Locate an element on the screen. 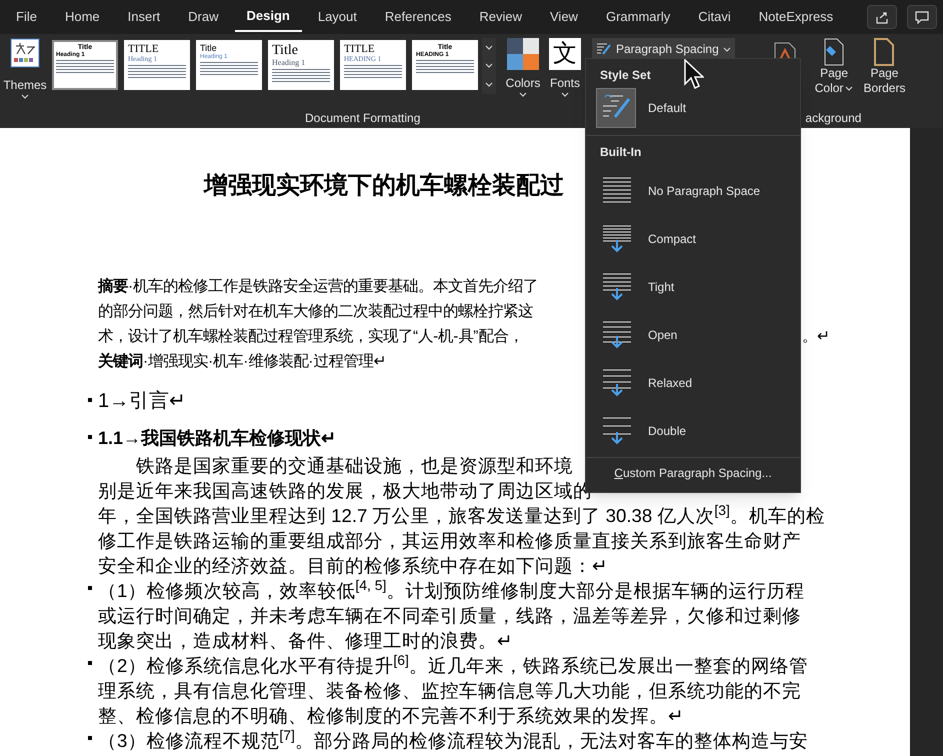 This screenshot has height=756, width=943. ribbon-tab: Grammarly is located at coordinates (638, 17).